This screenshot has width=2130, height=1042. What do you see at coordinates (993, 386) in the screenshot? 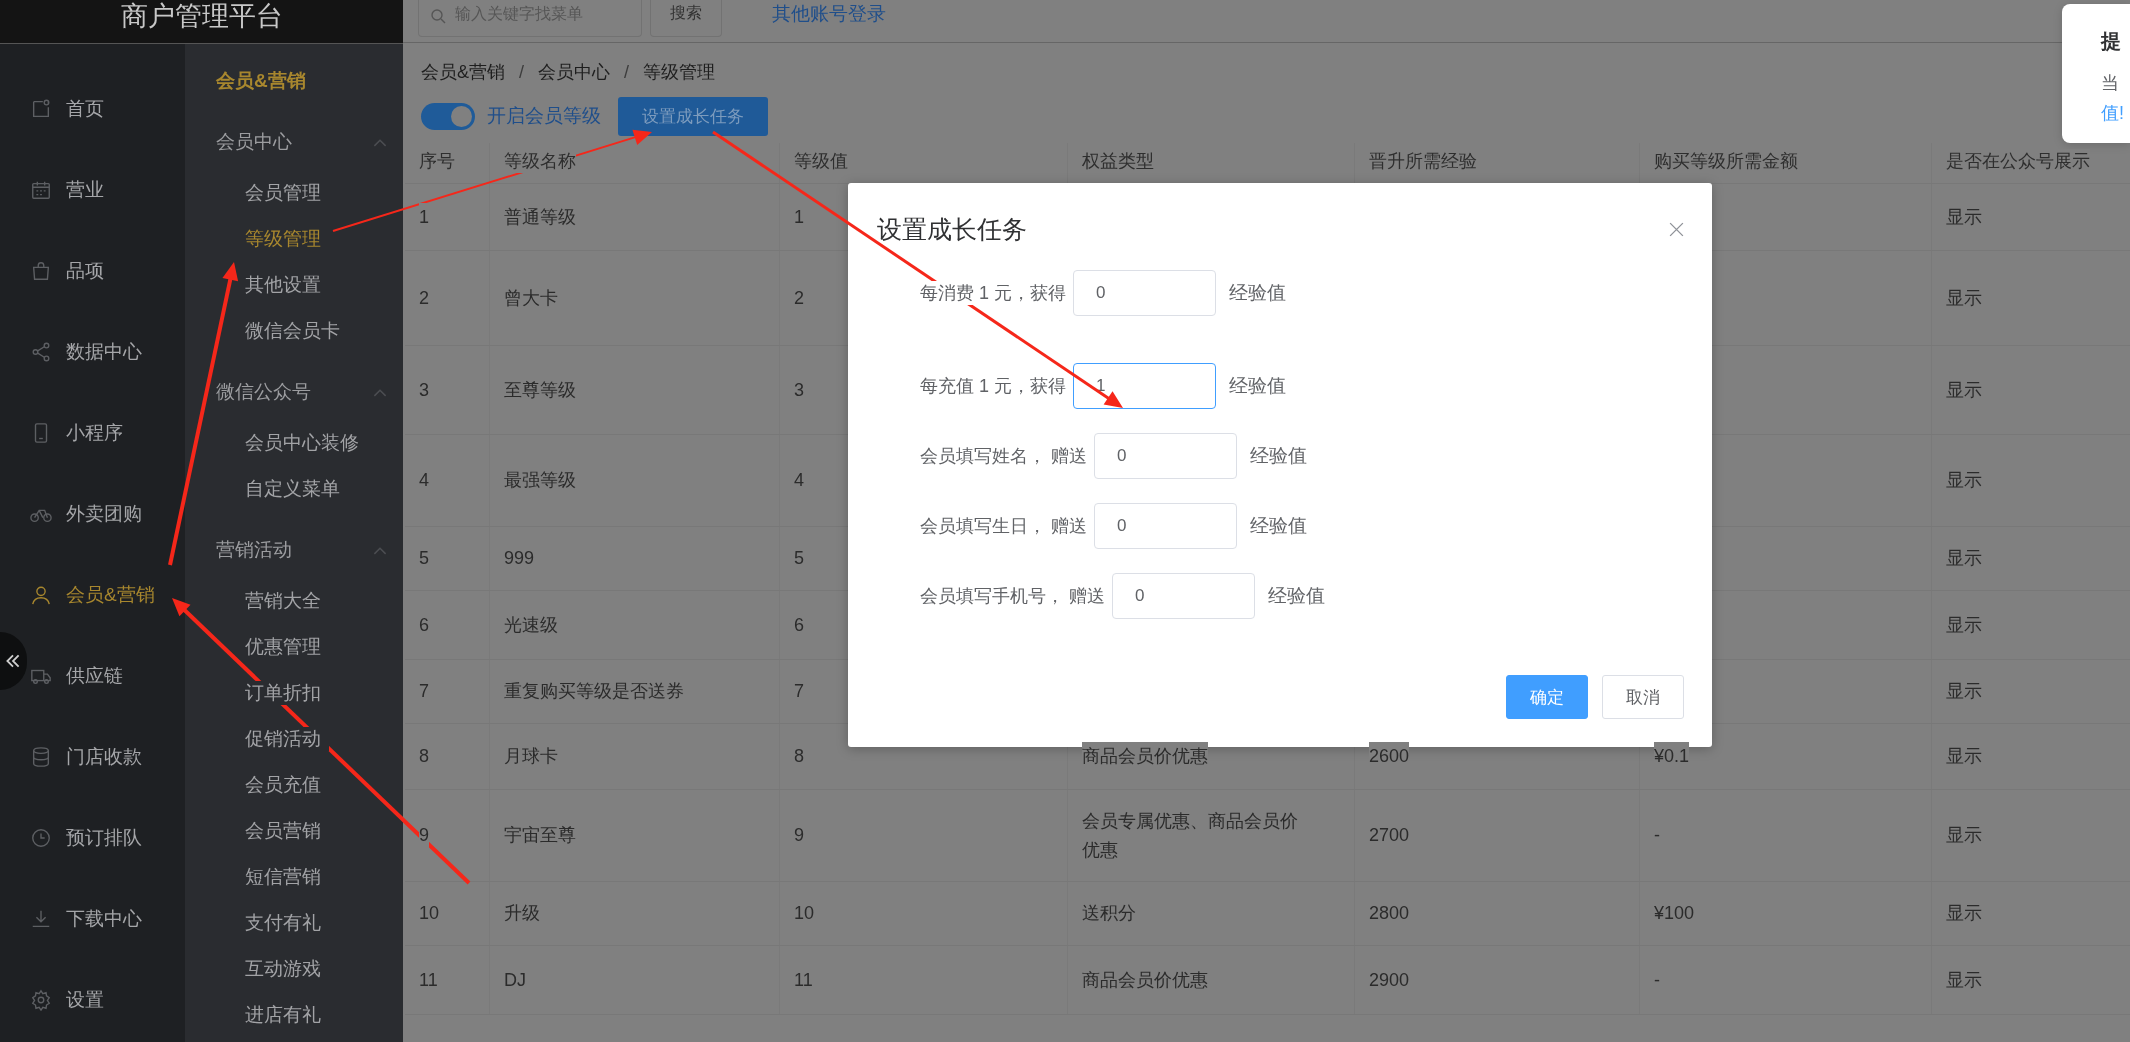
I see `field-label: 每充值 1 元，获得` at bounding box center [993, 386].